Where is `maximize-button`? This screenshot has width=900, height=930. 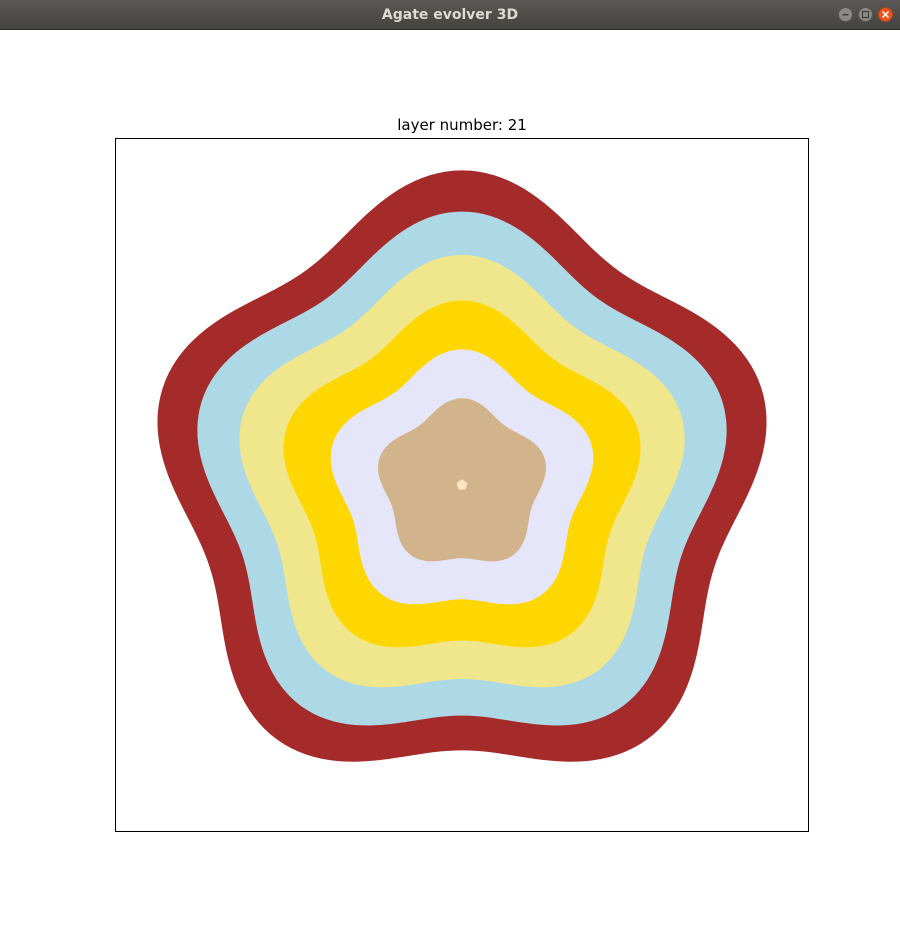
maximize-button is located at coordinates (865, 14).